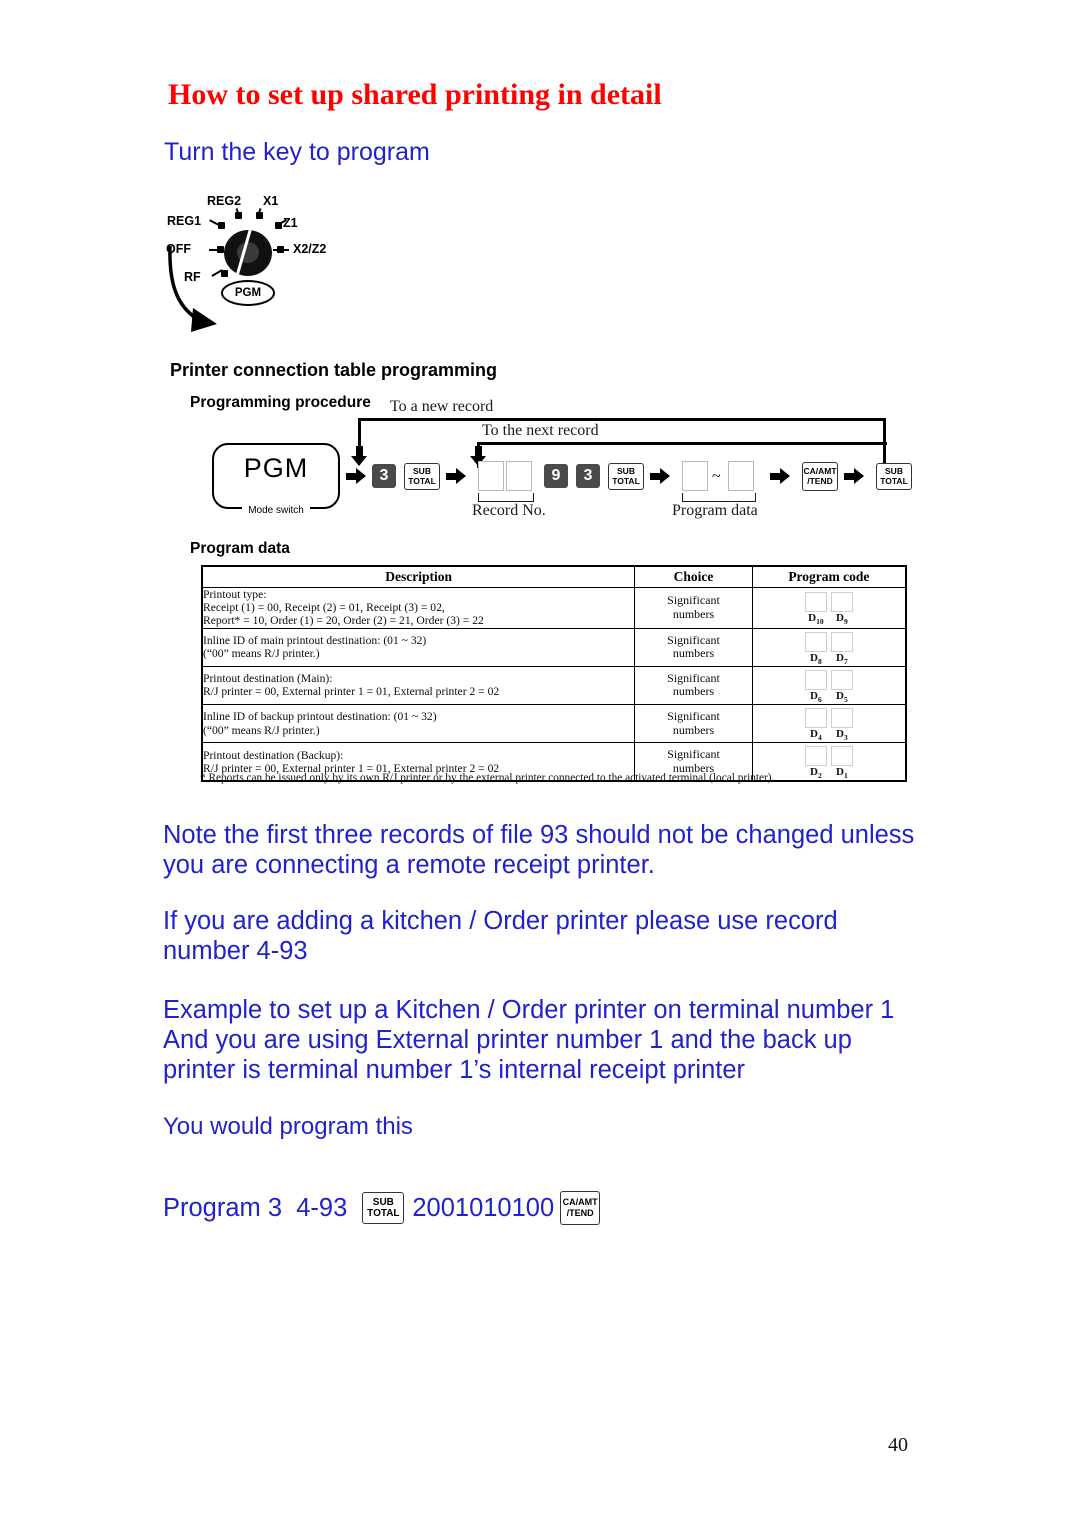  I want to click on program-data-tilde: ~, so click(716, 476).